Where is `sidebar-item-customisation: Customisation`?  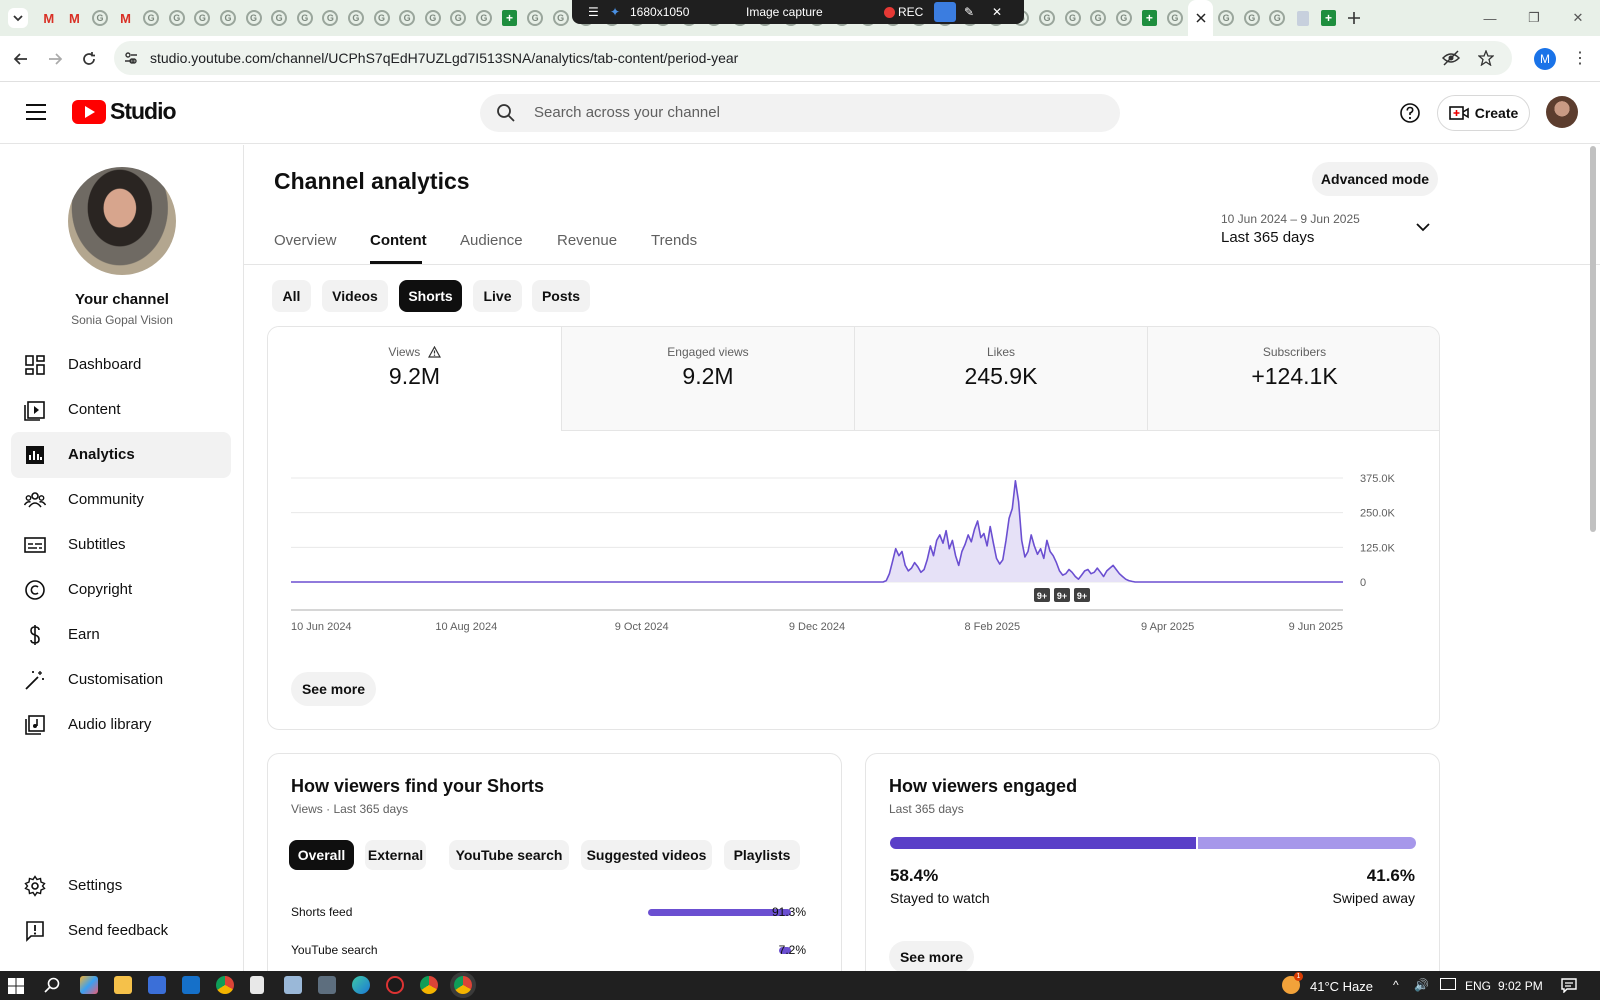 sidebar-item-customisation: Customisation is located at coordinates (121, 680).